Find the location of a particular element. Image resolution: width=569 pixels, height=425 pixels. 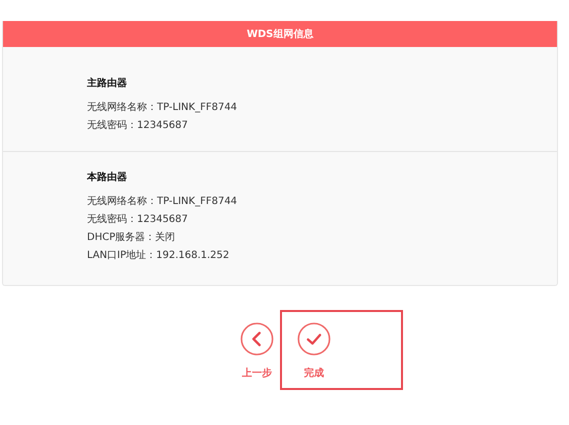

info-line: LAN口IP地址：192.168.1.252 is located at coordinates (158, 255).